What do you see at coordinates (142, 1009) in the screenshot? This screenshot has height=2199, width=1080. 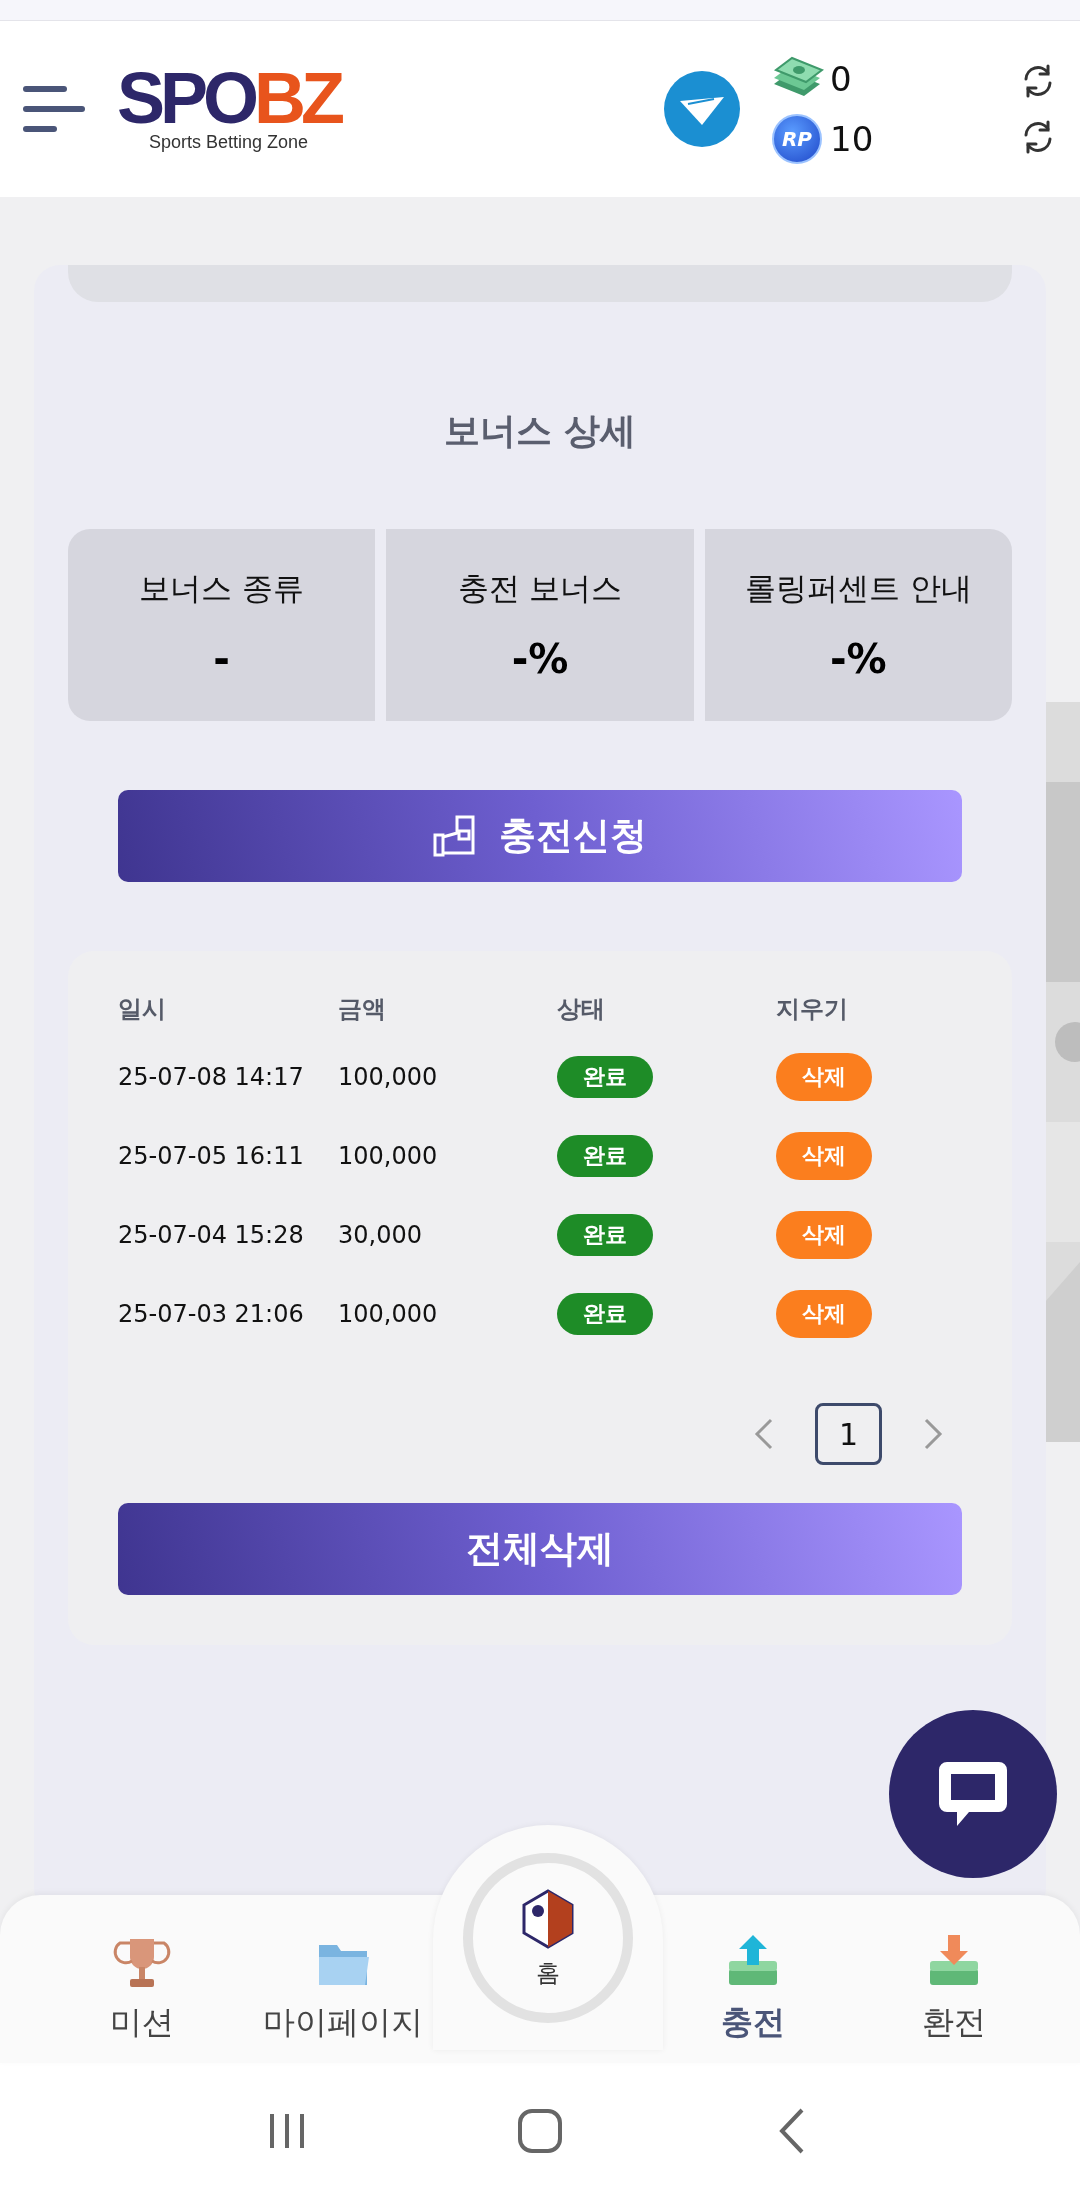 I see `column-header: 일시` at bounding box center [142, 1009].